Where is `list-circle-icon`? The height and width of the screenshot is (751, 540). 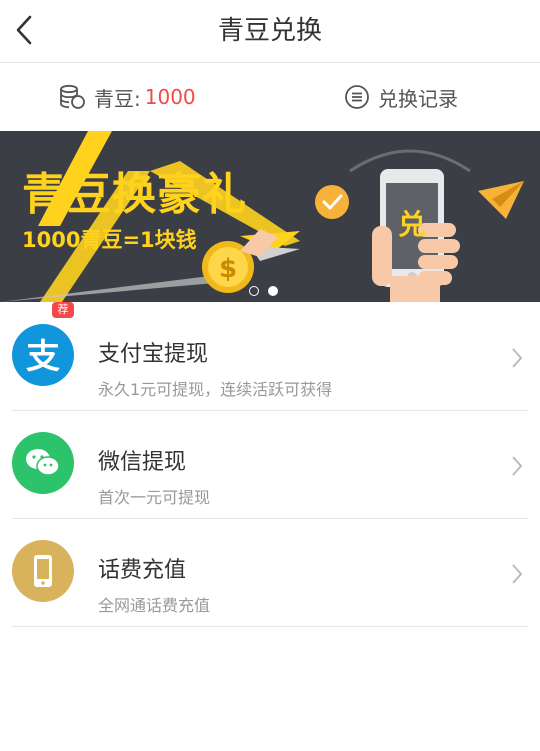
list-circle-icon is located at coordinates (357, 97).